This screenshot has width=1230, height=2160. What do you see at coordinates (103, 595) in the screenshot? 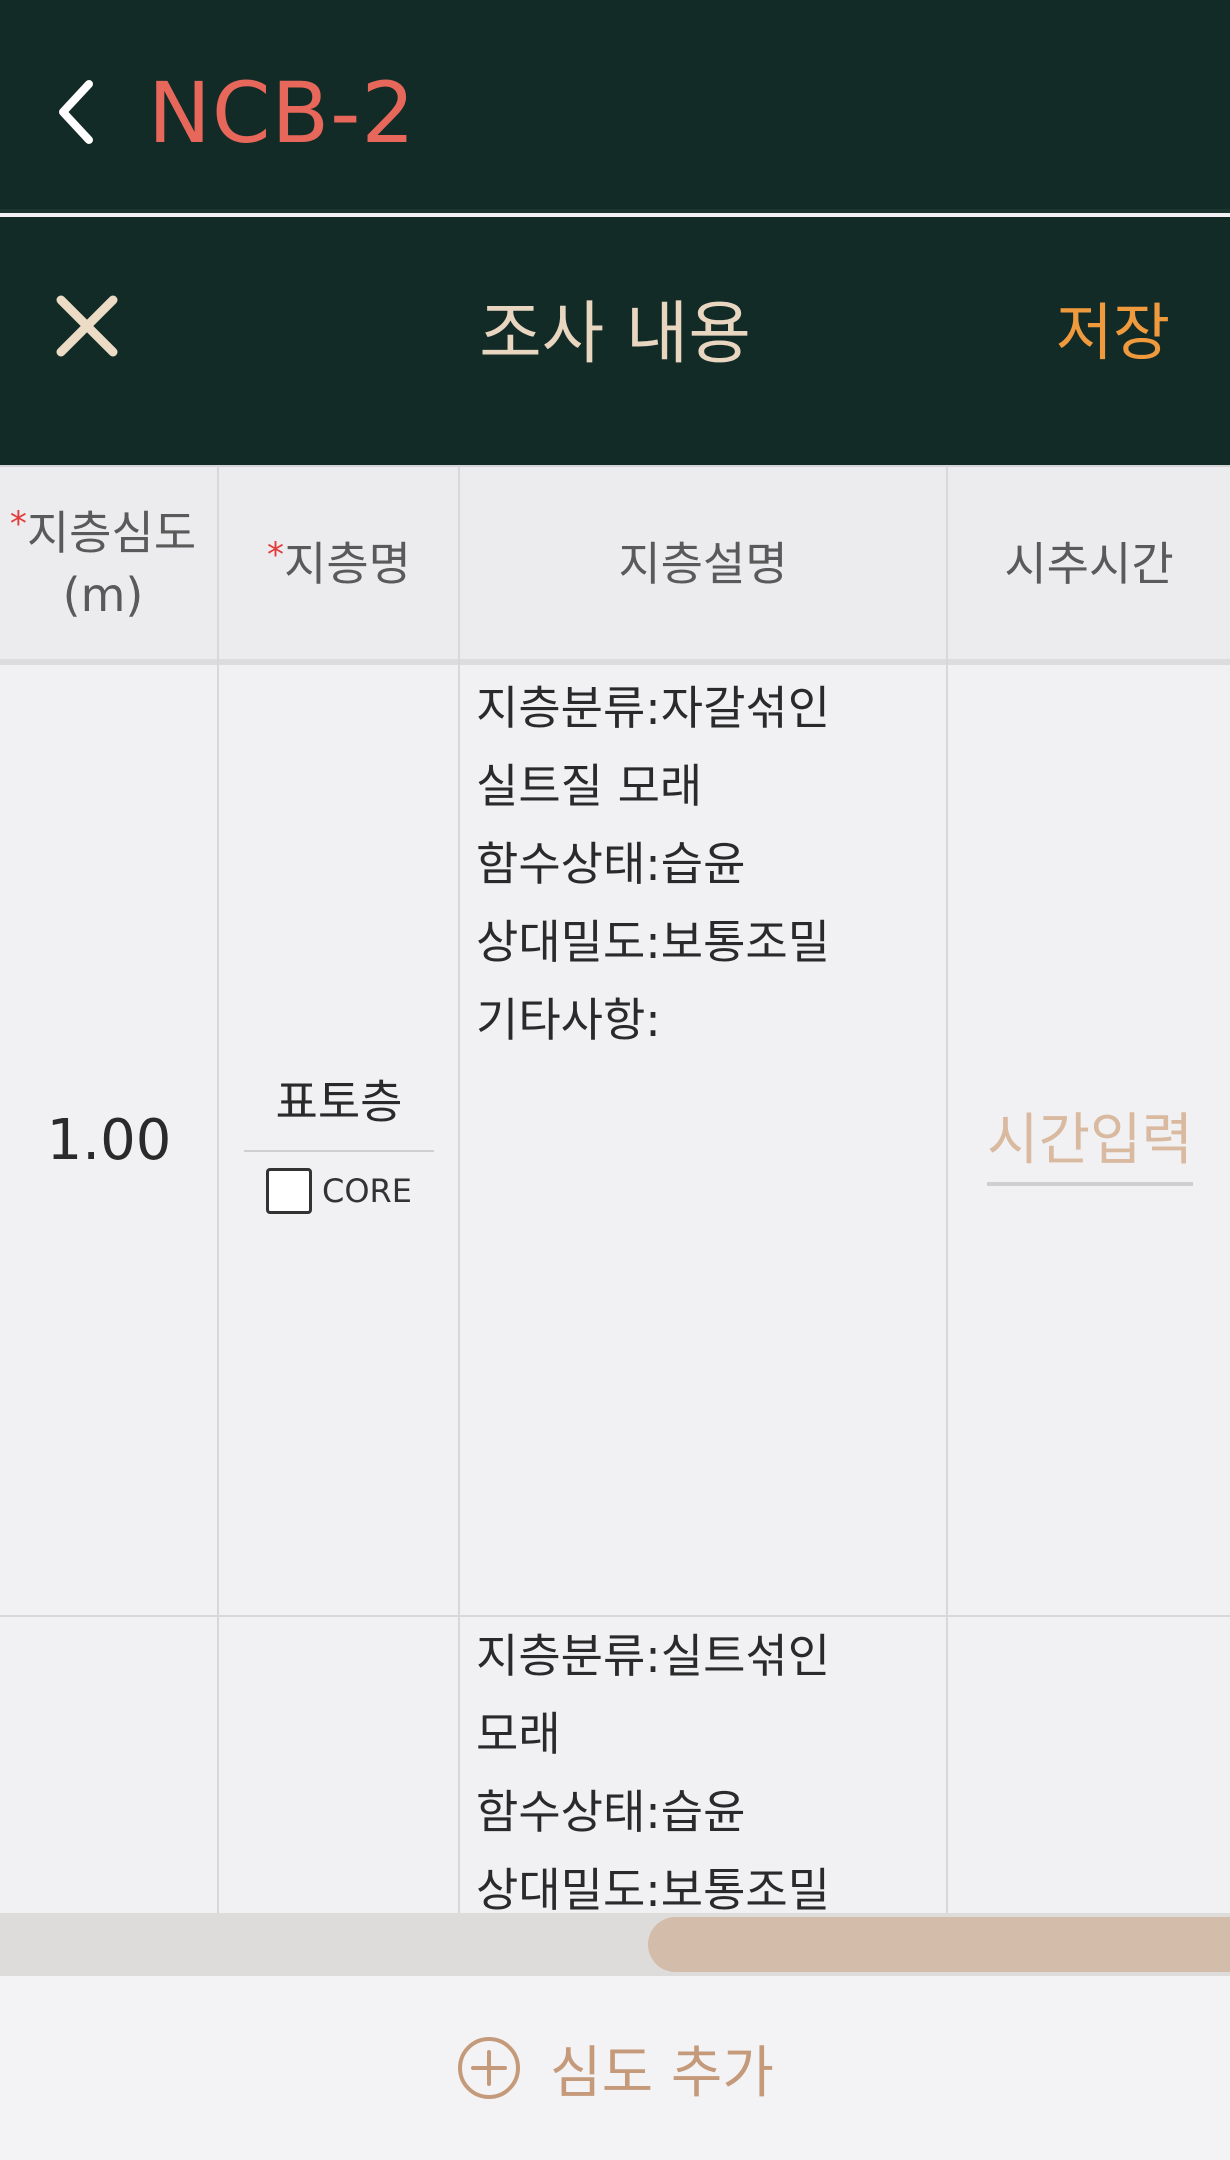
I see `header-depth-unit: (m)` at bounding box center [103, 595].